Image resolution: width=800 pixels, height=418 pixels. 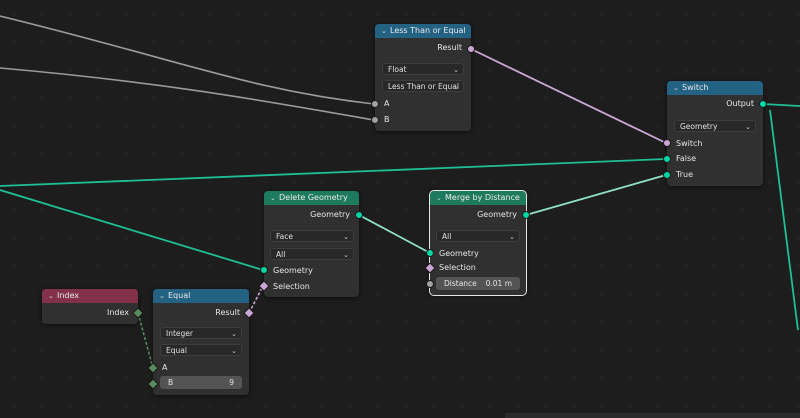 I want to click on operation-dropdown: Equal ⌄, so click(x=201, y=350).